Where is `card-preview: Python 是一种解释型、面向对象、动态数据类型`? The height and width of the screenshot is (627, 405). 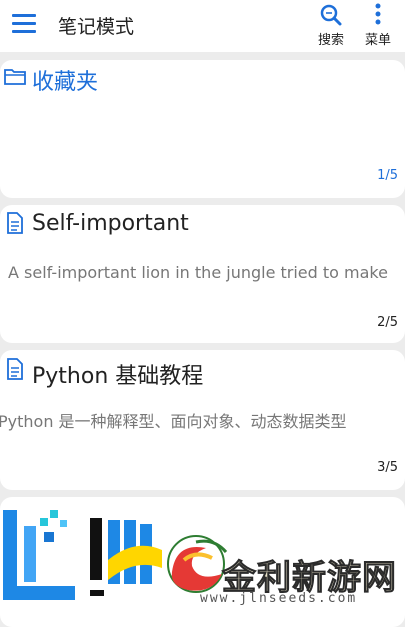 card-preview: Python 是一种解释型、面向对象、动态数据类型 is located at coordinates (173, 421).